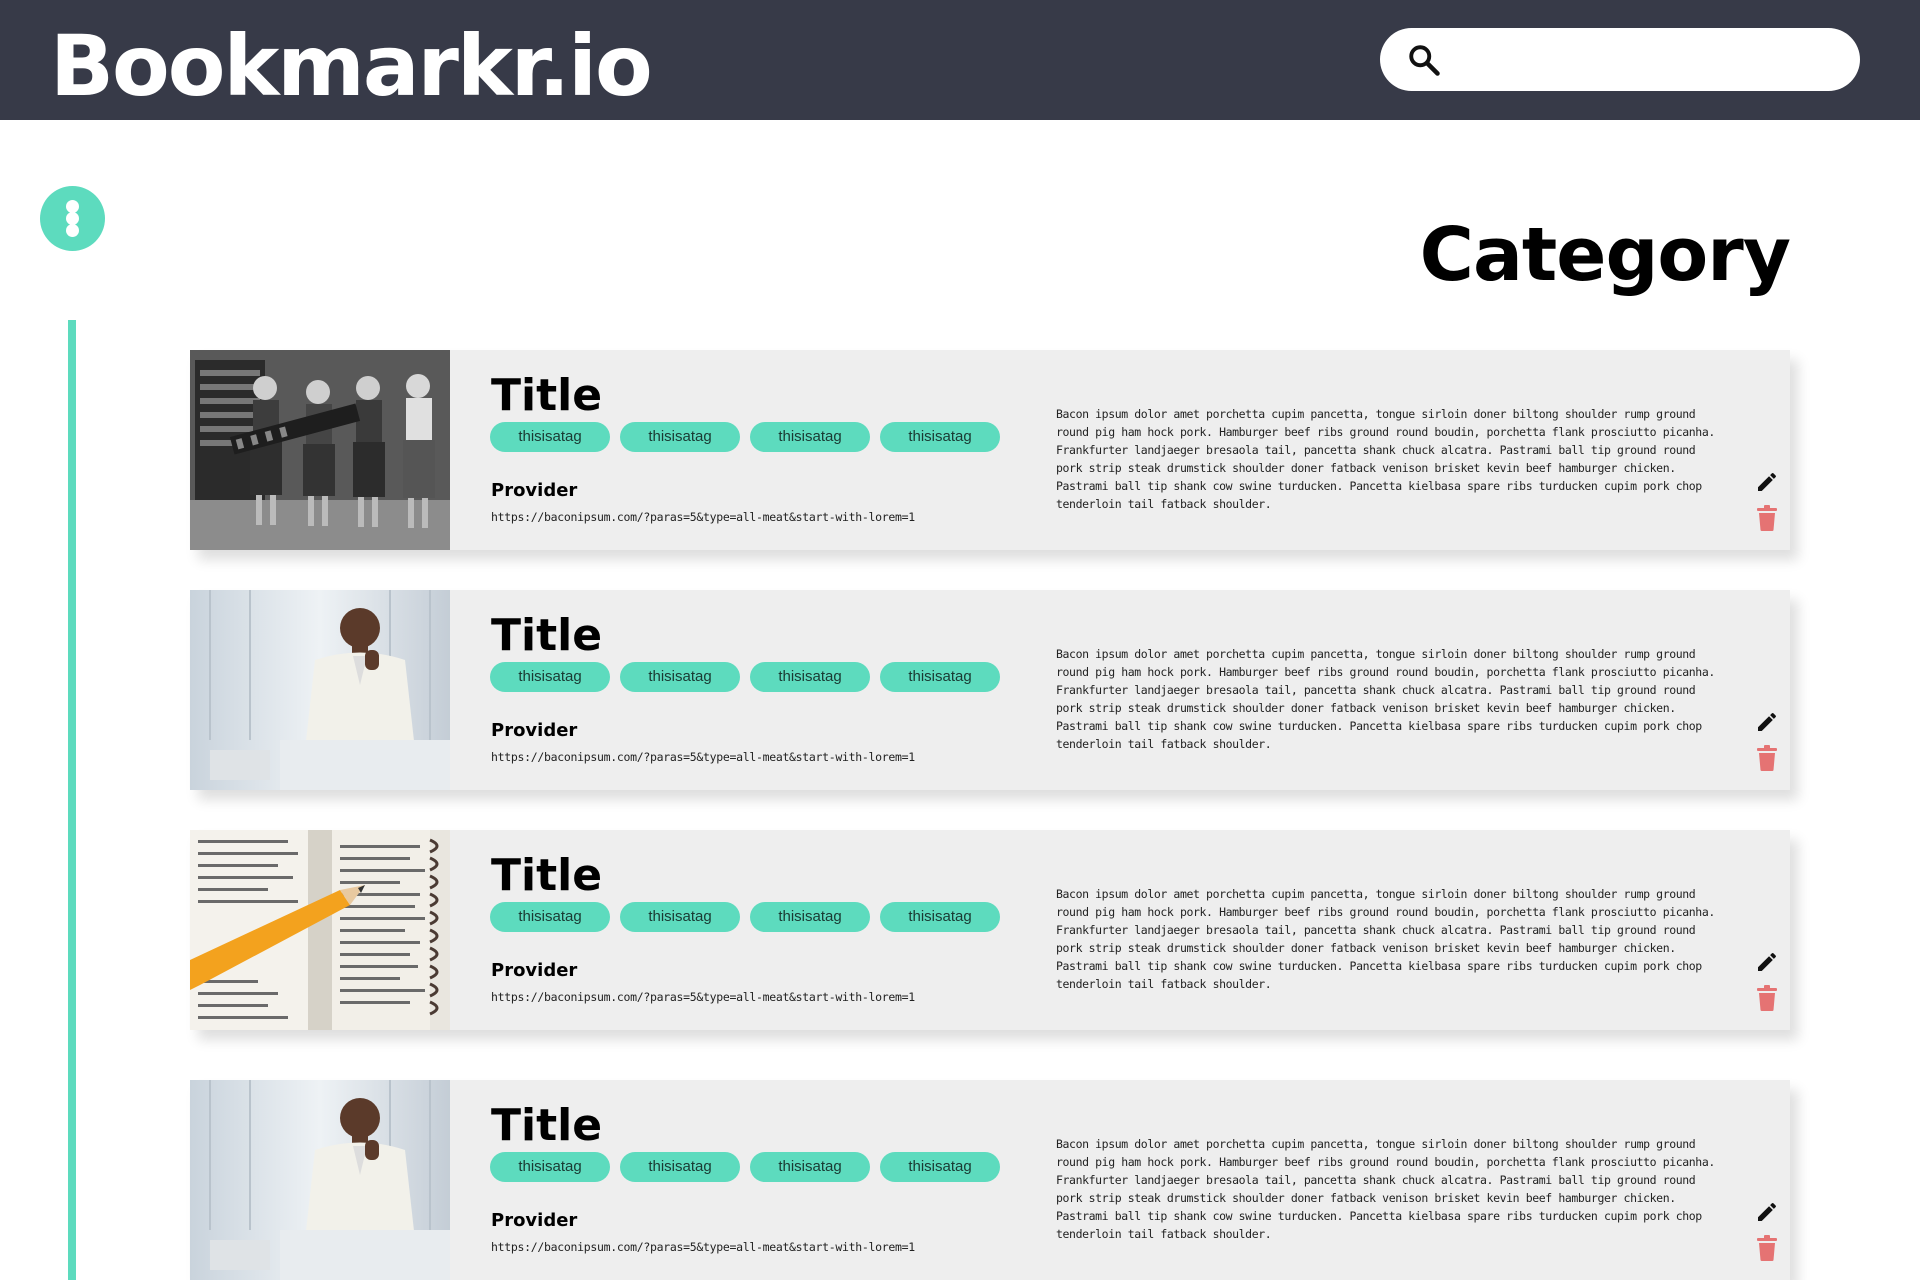  What do you see at coordinates (1605, 255) in the screenshot?
I see `page-title: Category` at bounding box center [1605, 255].